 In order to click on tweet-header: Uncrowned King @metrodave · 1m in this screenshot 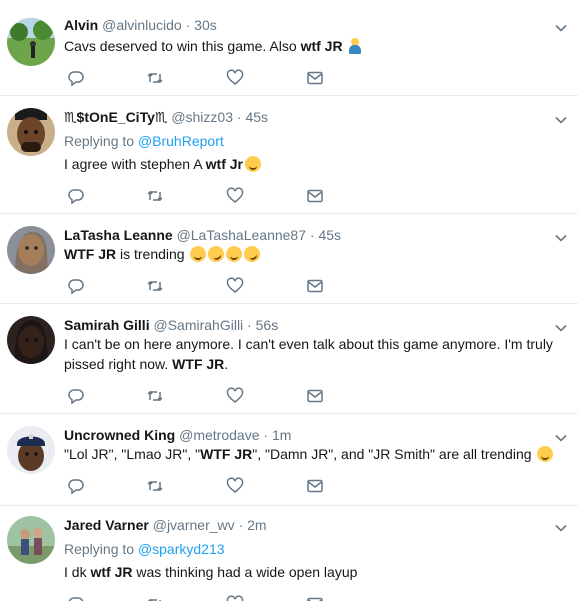, I will do `click(177, 435)`.